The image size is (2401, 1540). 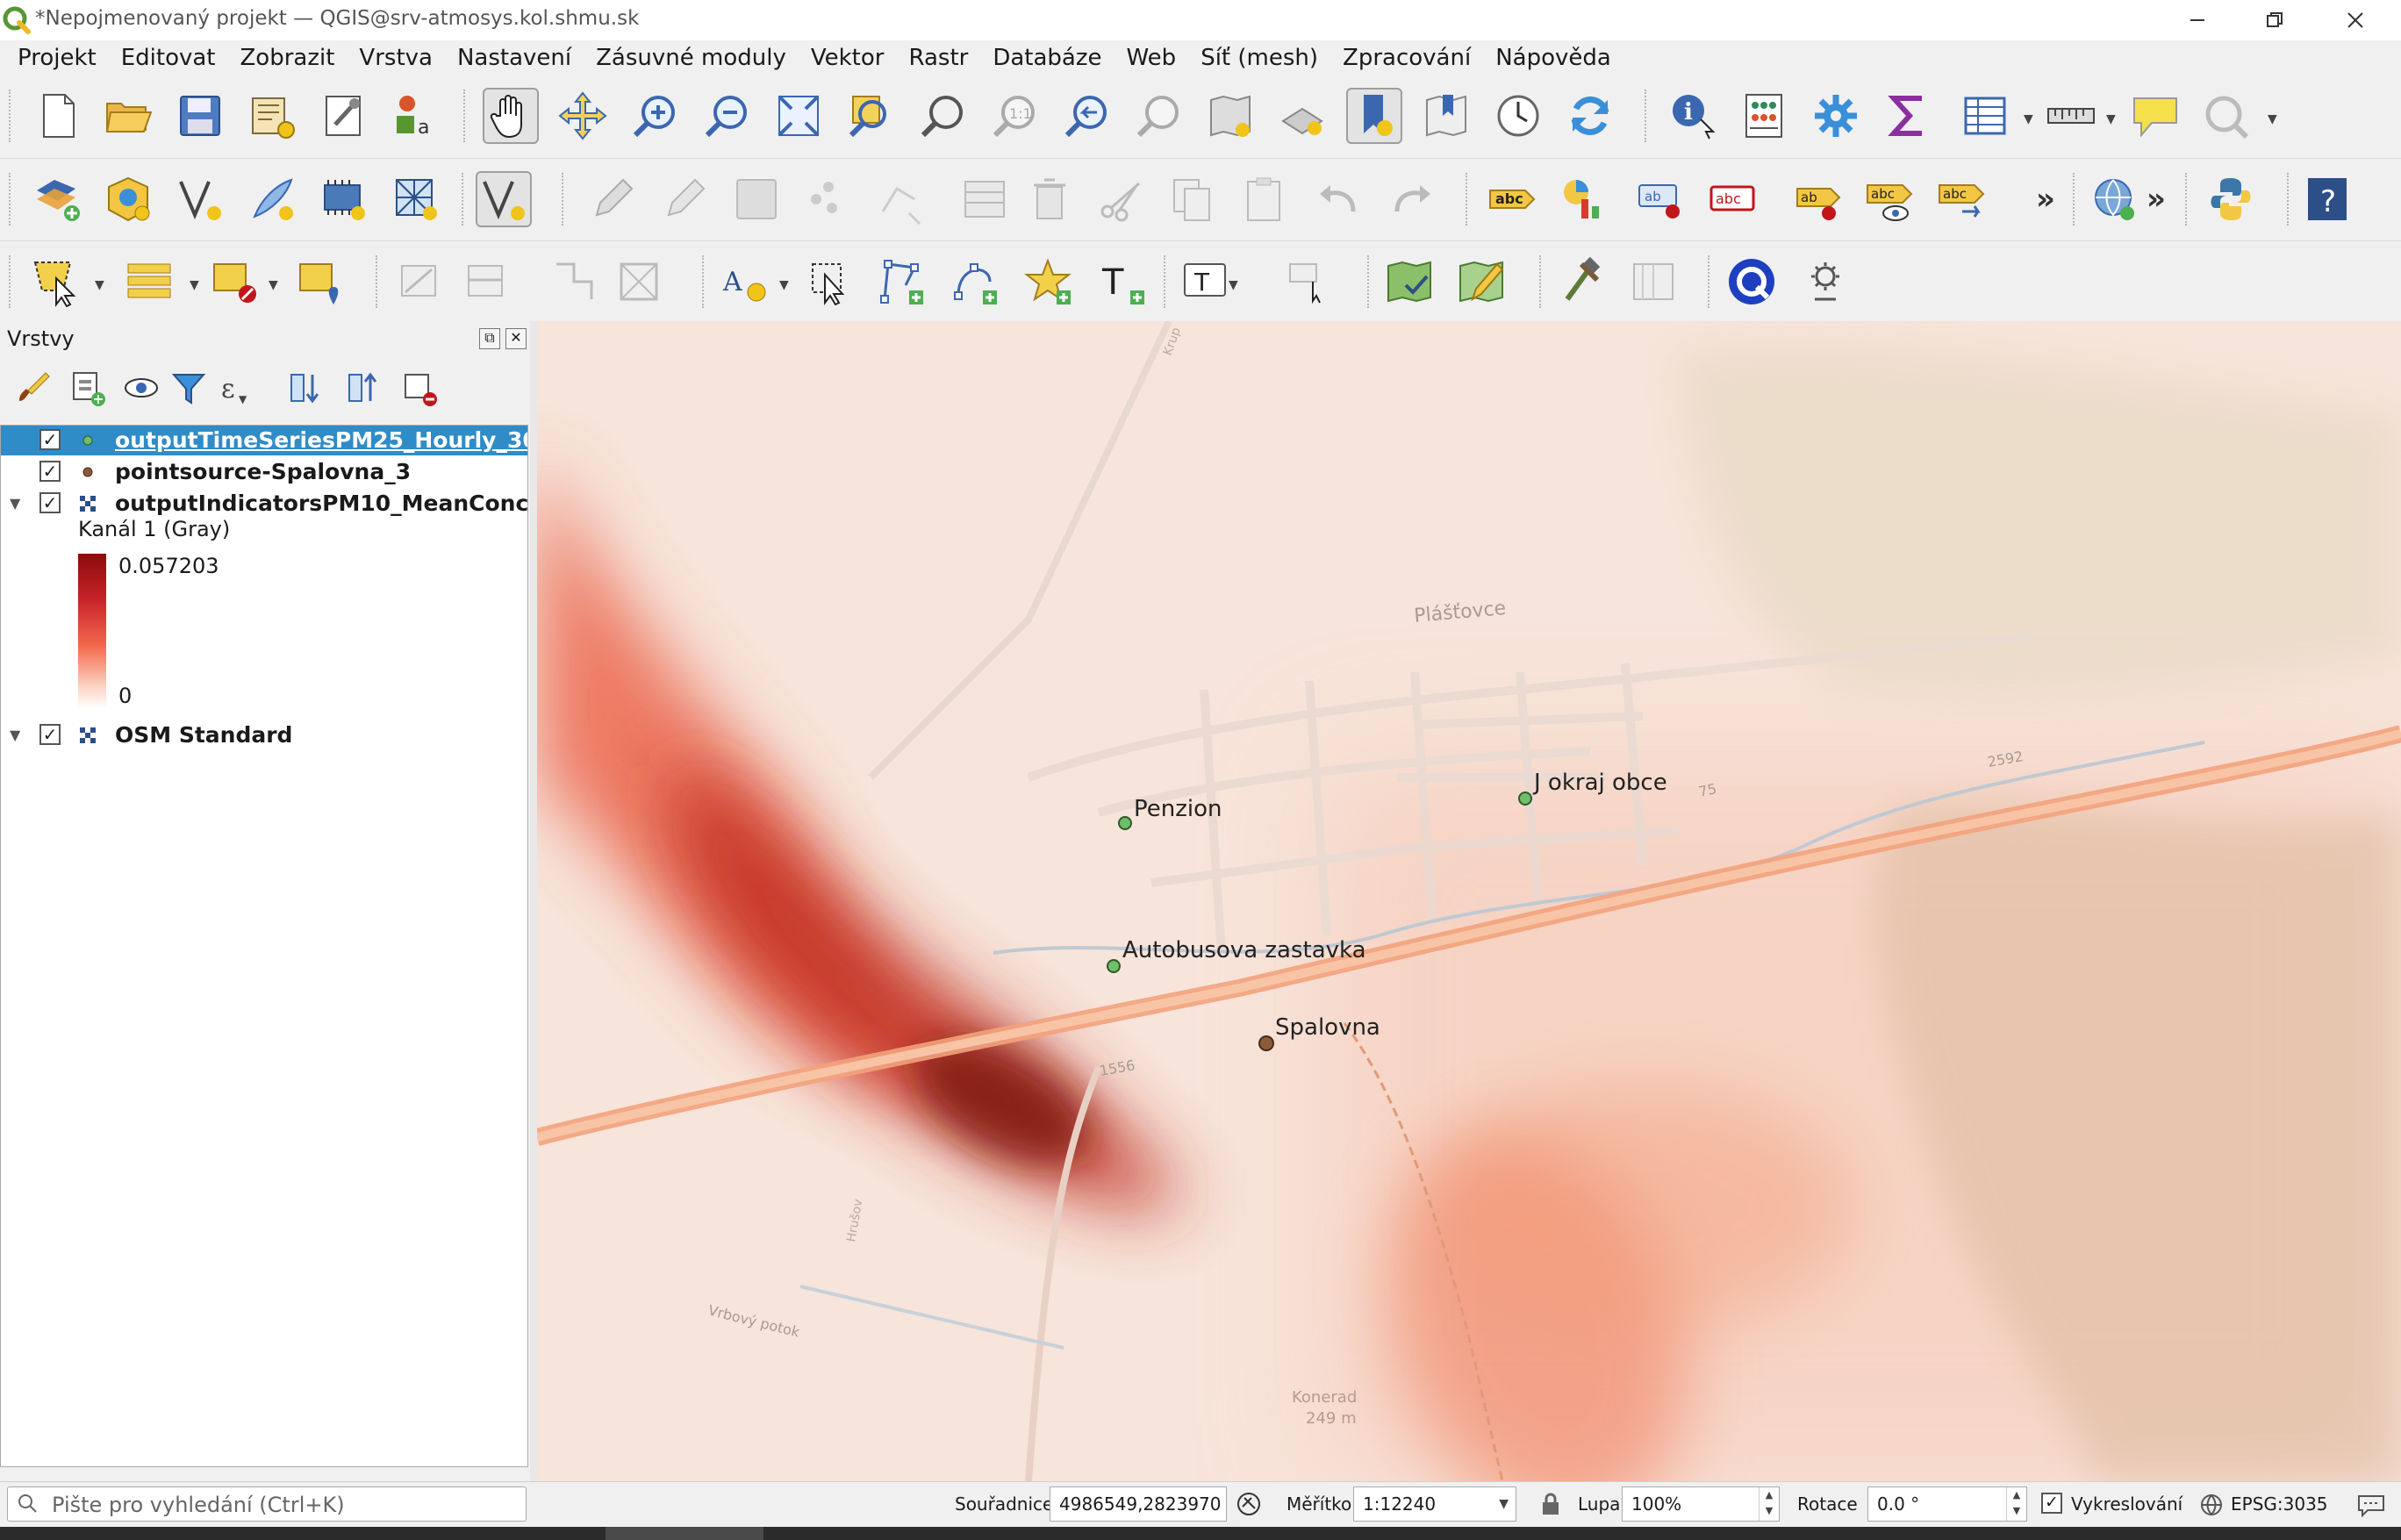 What do you see at coordinates (1581, 282) in the screenshot?
I see `plugin-tools-button` at bounding box center [1581, 282].